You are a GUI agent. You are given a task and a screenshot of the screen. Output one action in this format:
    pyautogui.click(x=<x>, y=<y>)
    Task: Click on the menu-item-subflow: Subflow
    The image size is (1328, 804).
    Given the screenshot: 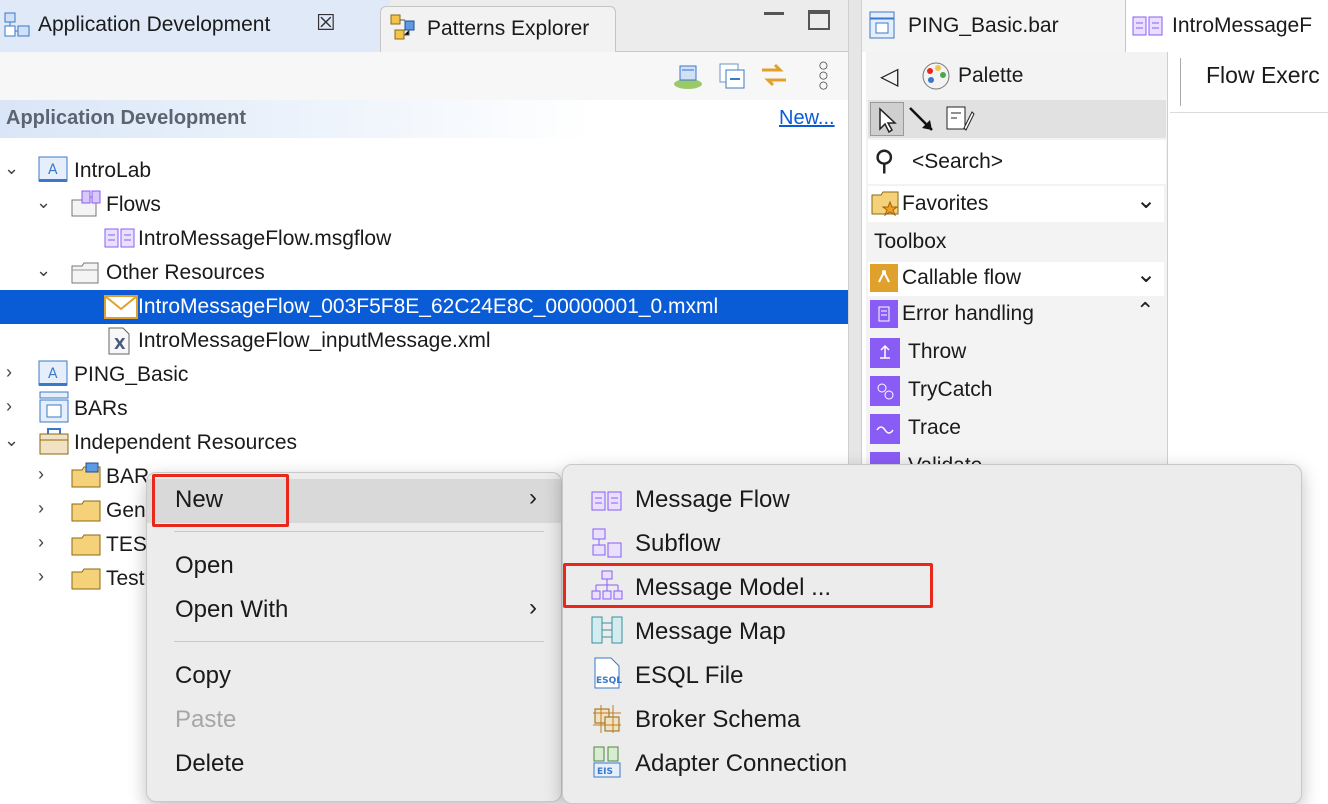 What is the action you would take?
    pyautogui.click(x=677, y=544)
    